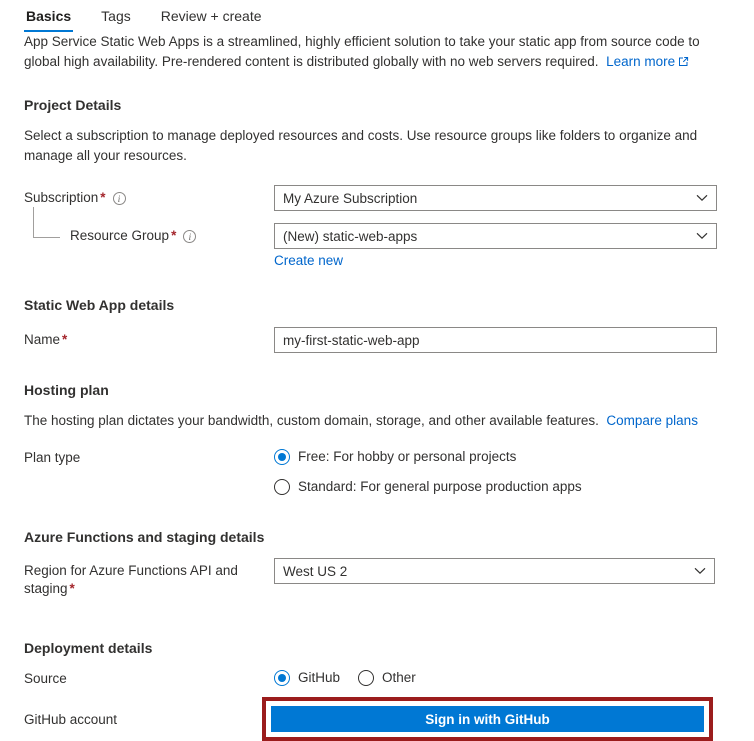 This screenshot has height=741, width=754. Describe the element at coordinates (46, 222) in the screenshot. I see `tree-connector-line` at that location.